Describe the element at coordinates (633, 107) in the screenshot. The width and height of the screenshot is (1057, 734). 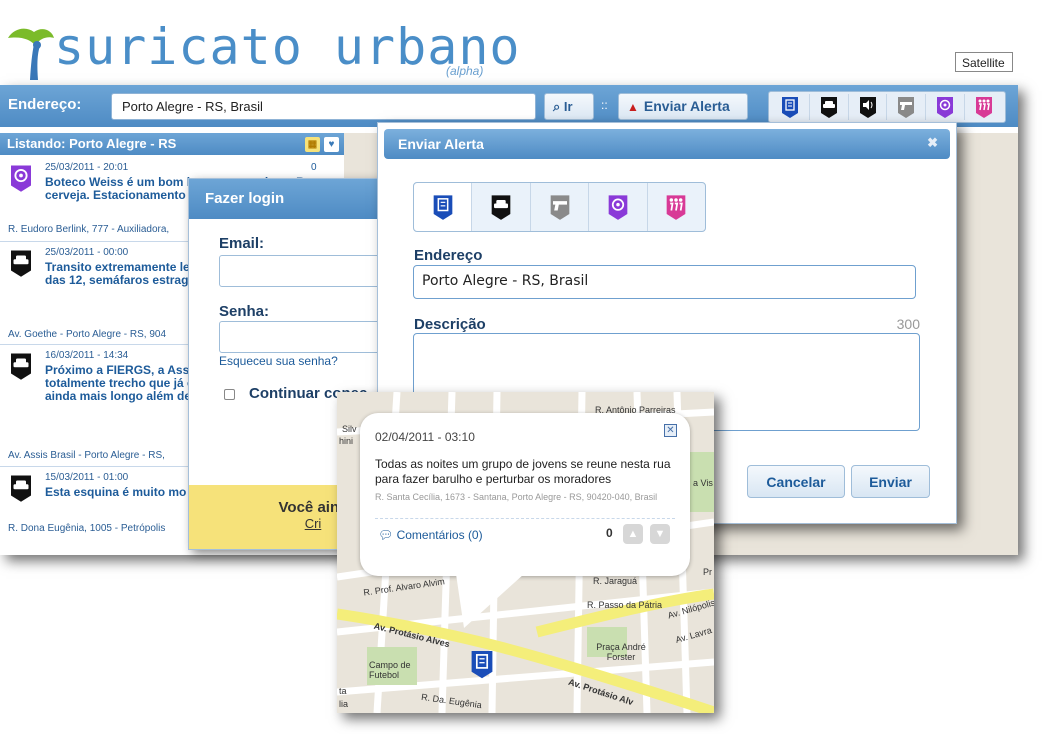
I see `warning-icon: ▲` at that location.